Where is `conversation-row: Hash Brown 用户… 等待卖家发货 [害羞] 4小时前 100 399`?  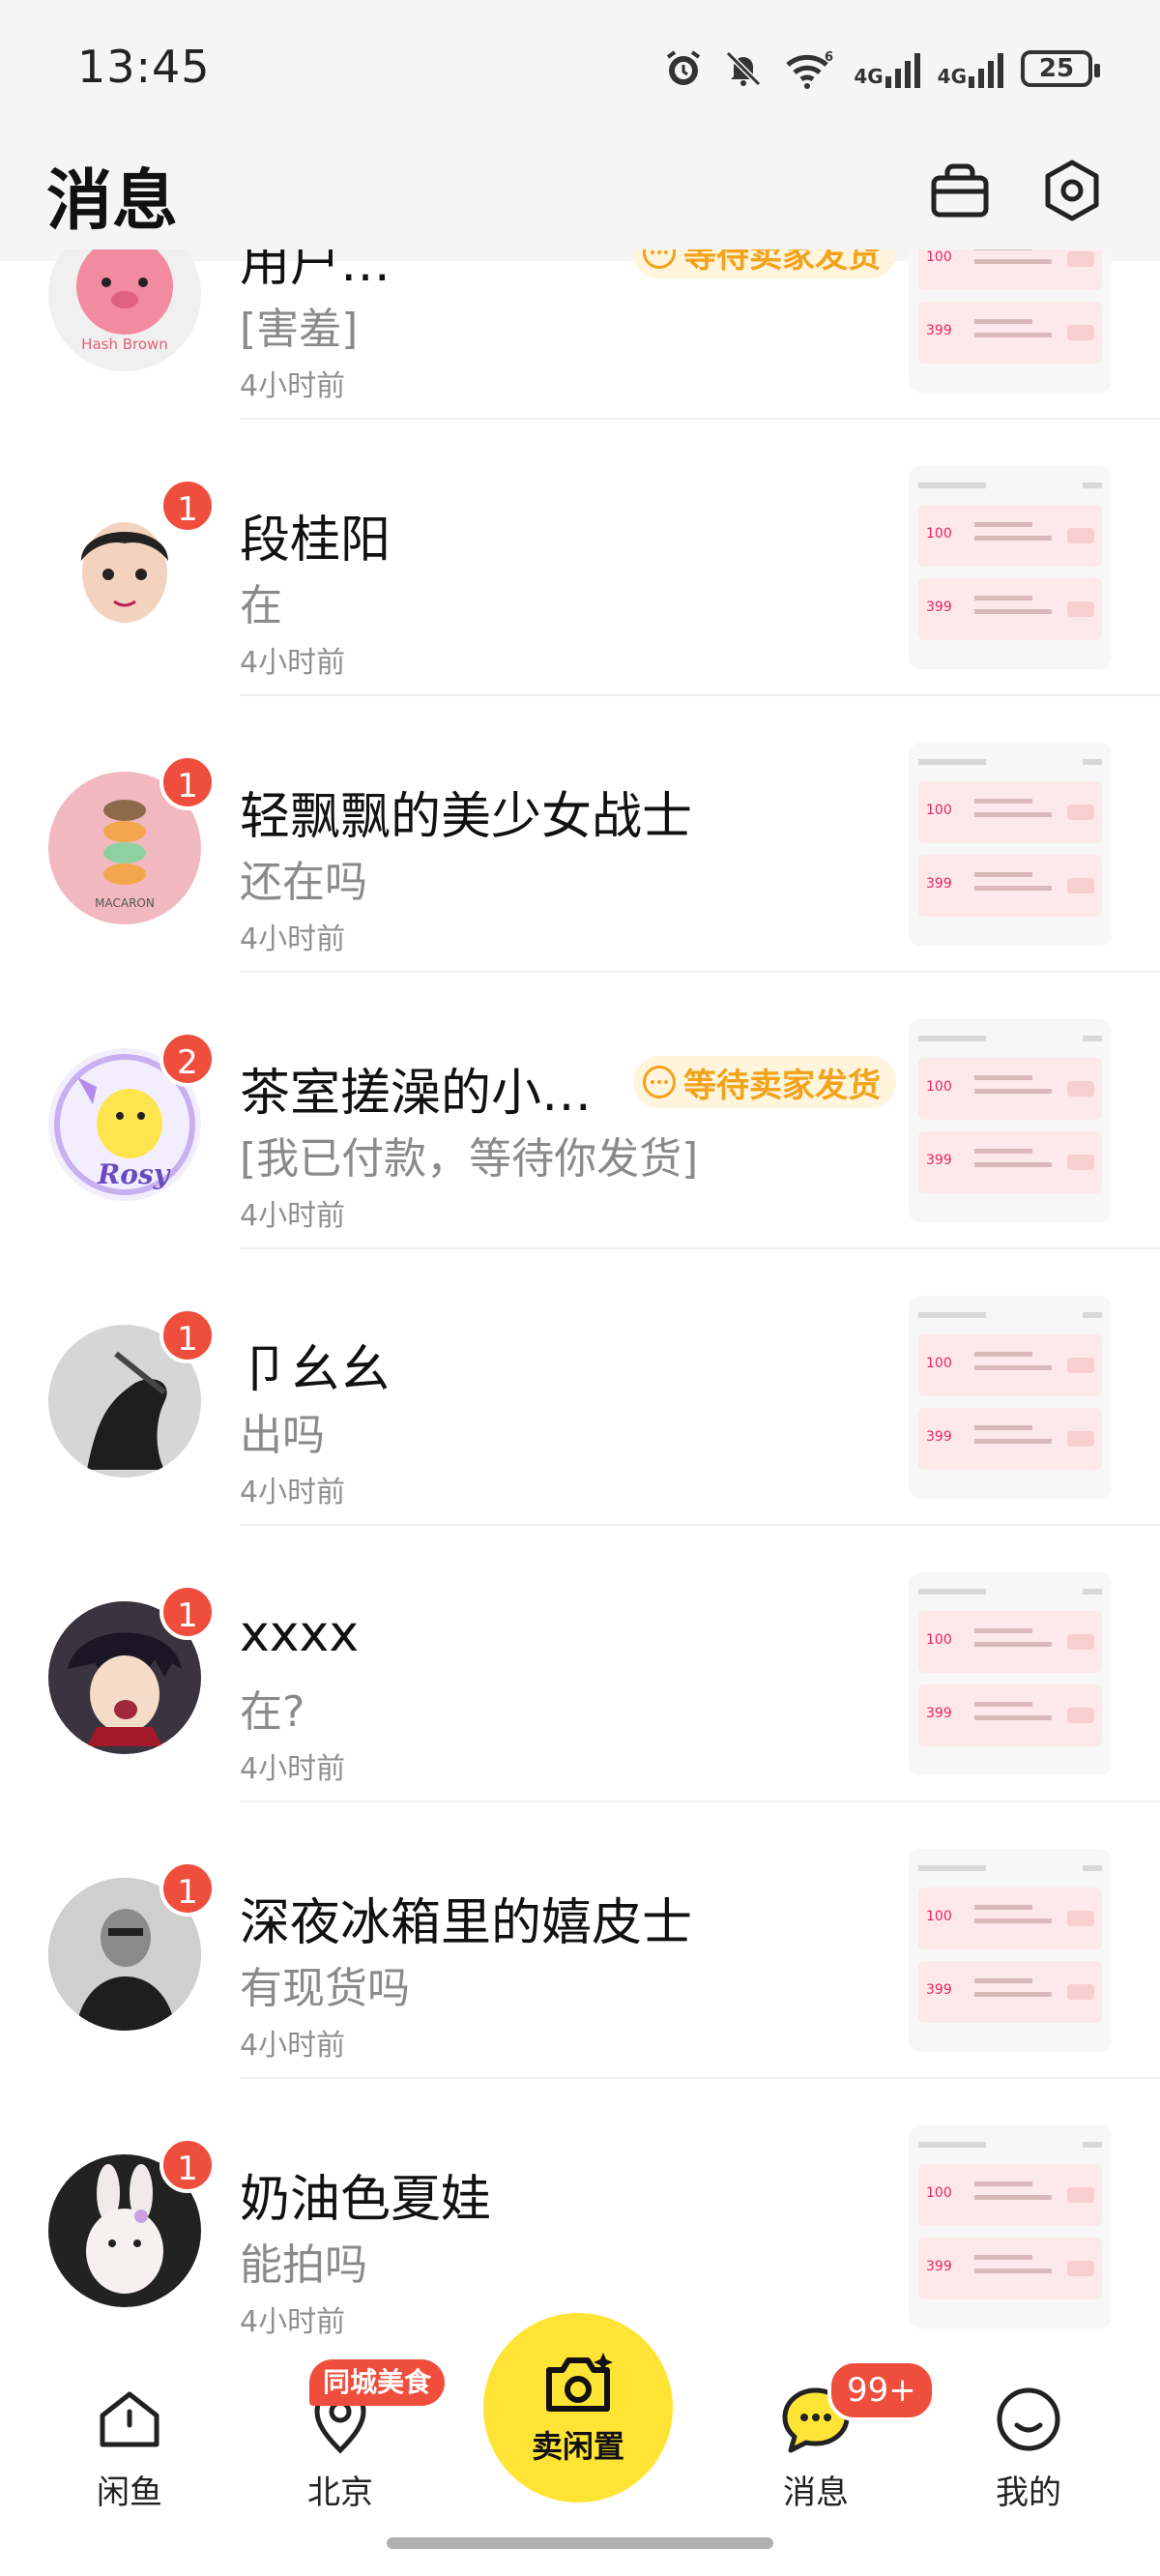
conversation-row: Hash Brown 用户… 等待卖家发货 [害羞] 4小时前 100 399 is located at coordinates (580, 334).